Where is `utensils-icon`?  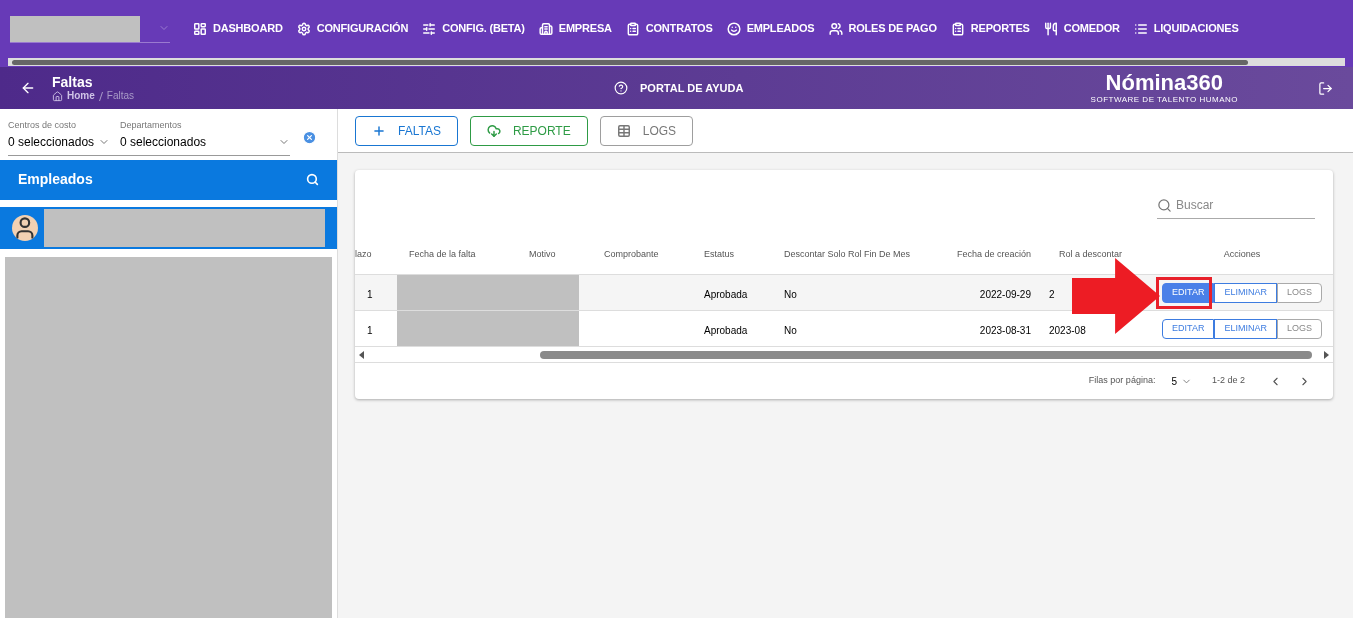 utensils-icon is located at coordinates (1050, 28).